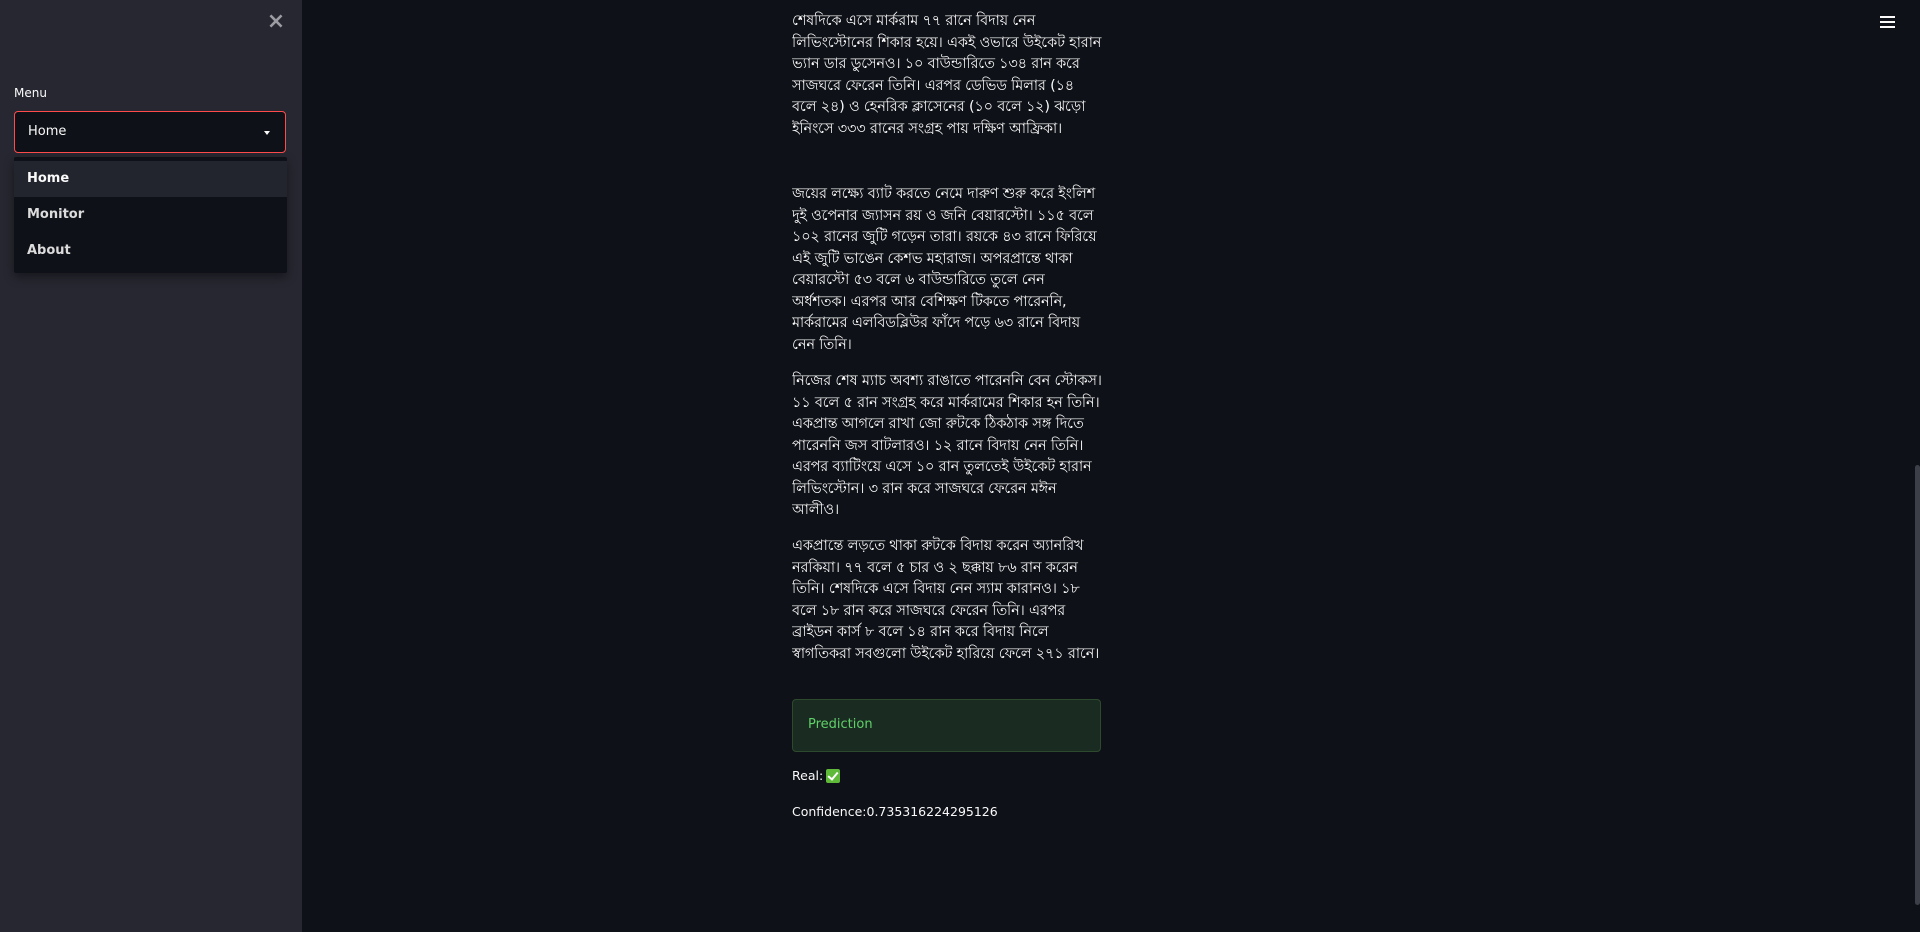 The height and width of the screenshot is (932, 1920). What do you see at coordinates (150, 251) in the screenshot?
I see `dropdown-option-about: About` at bounding box center [150, 251].